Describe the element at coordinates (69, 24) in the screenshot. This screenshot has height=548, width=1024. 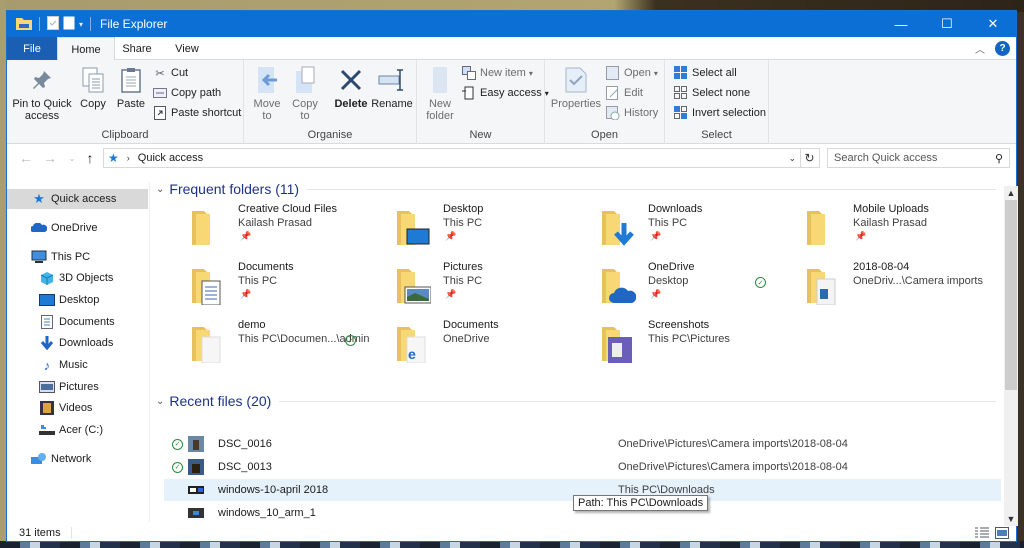
I see `new-folder-qat-icon` at that location.